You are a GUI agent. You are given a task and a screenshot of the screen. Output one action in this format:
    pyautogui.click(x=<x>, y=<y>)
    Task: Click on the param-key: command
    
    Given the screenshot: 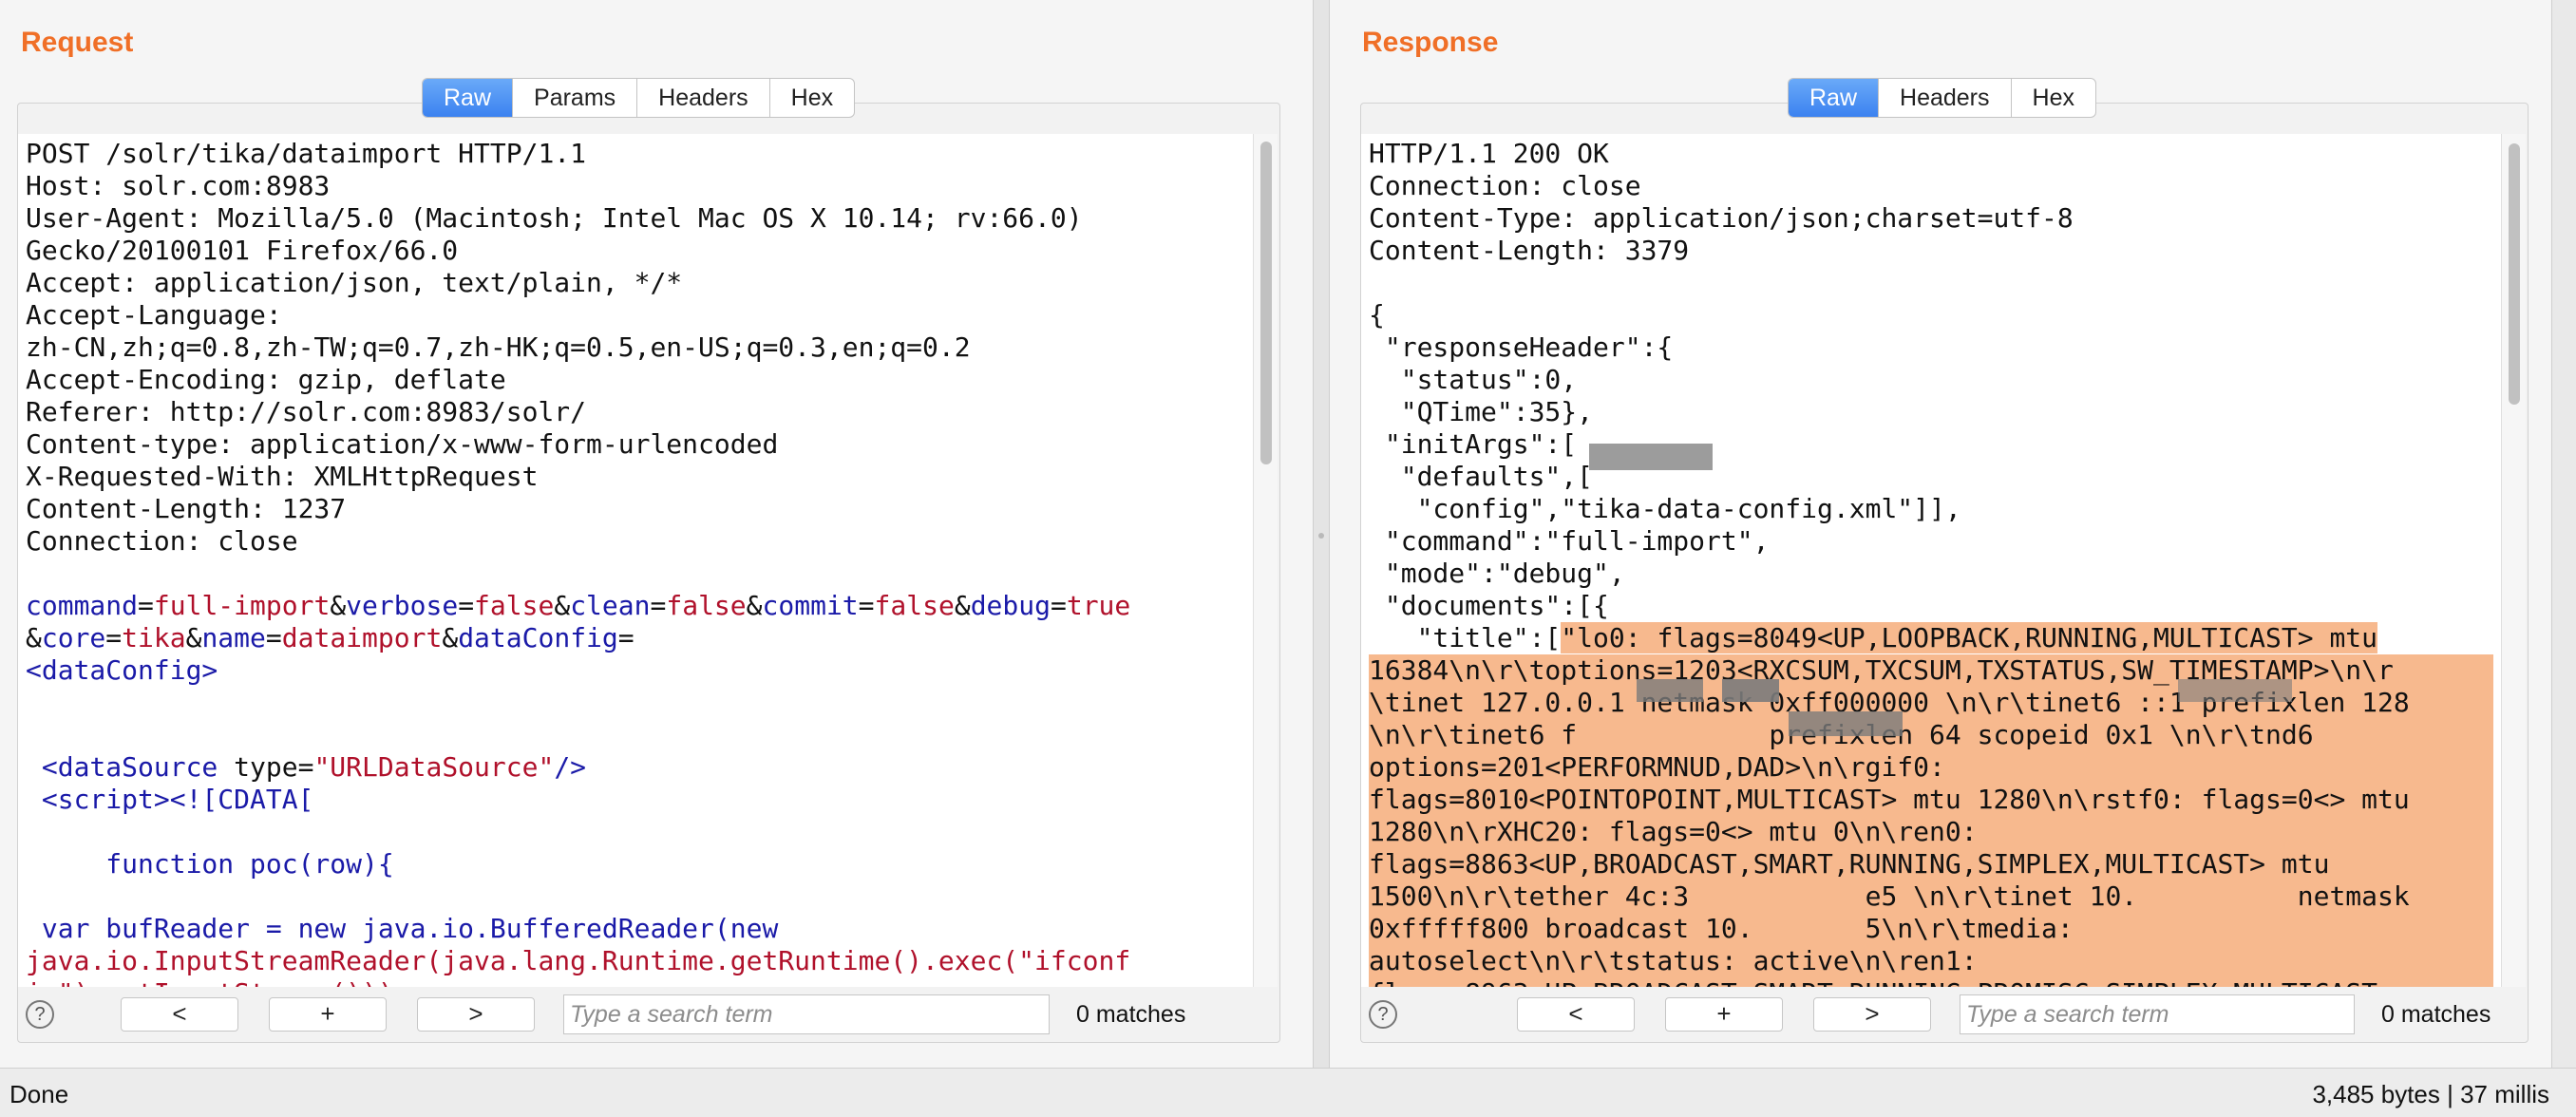 What is the action you would take?
    pyautogui.click(x=82, y=605)
    